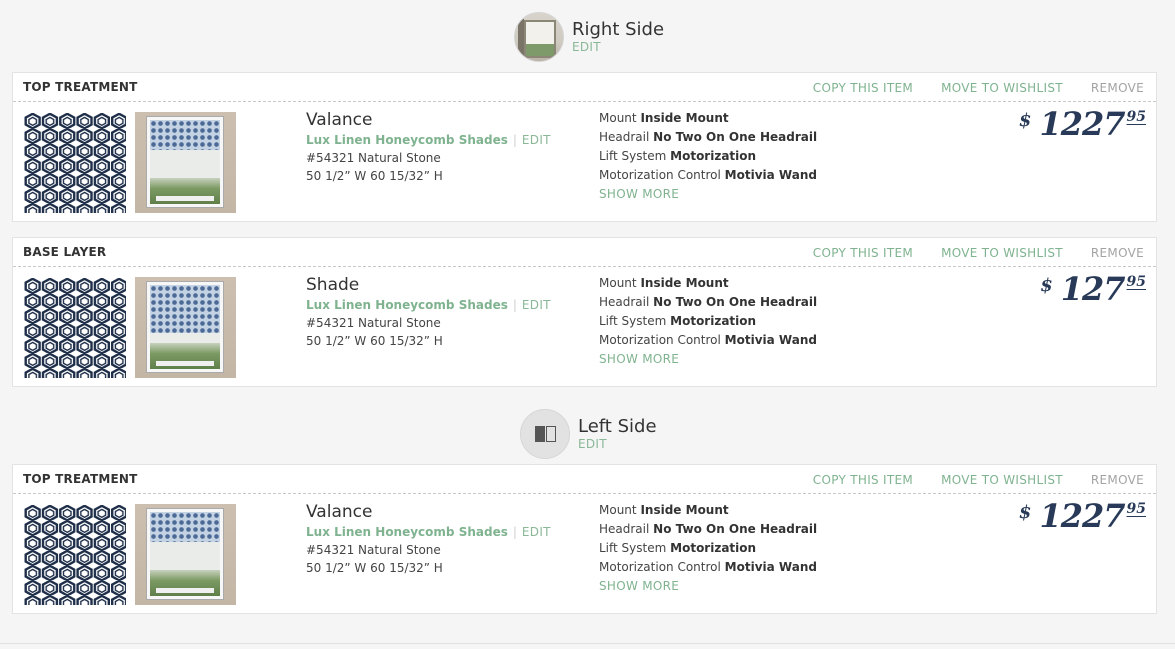 This screenshot has width=1175, height=649. I want to click on item-price: $ 127 95, so click(1093, 289).